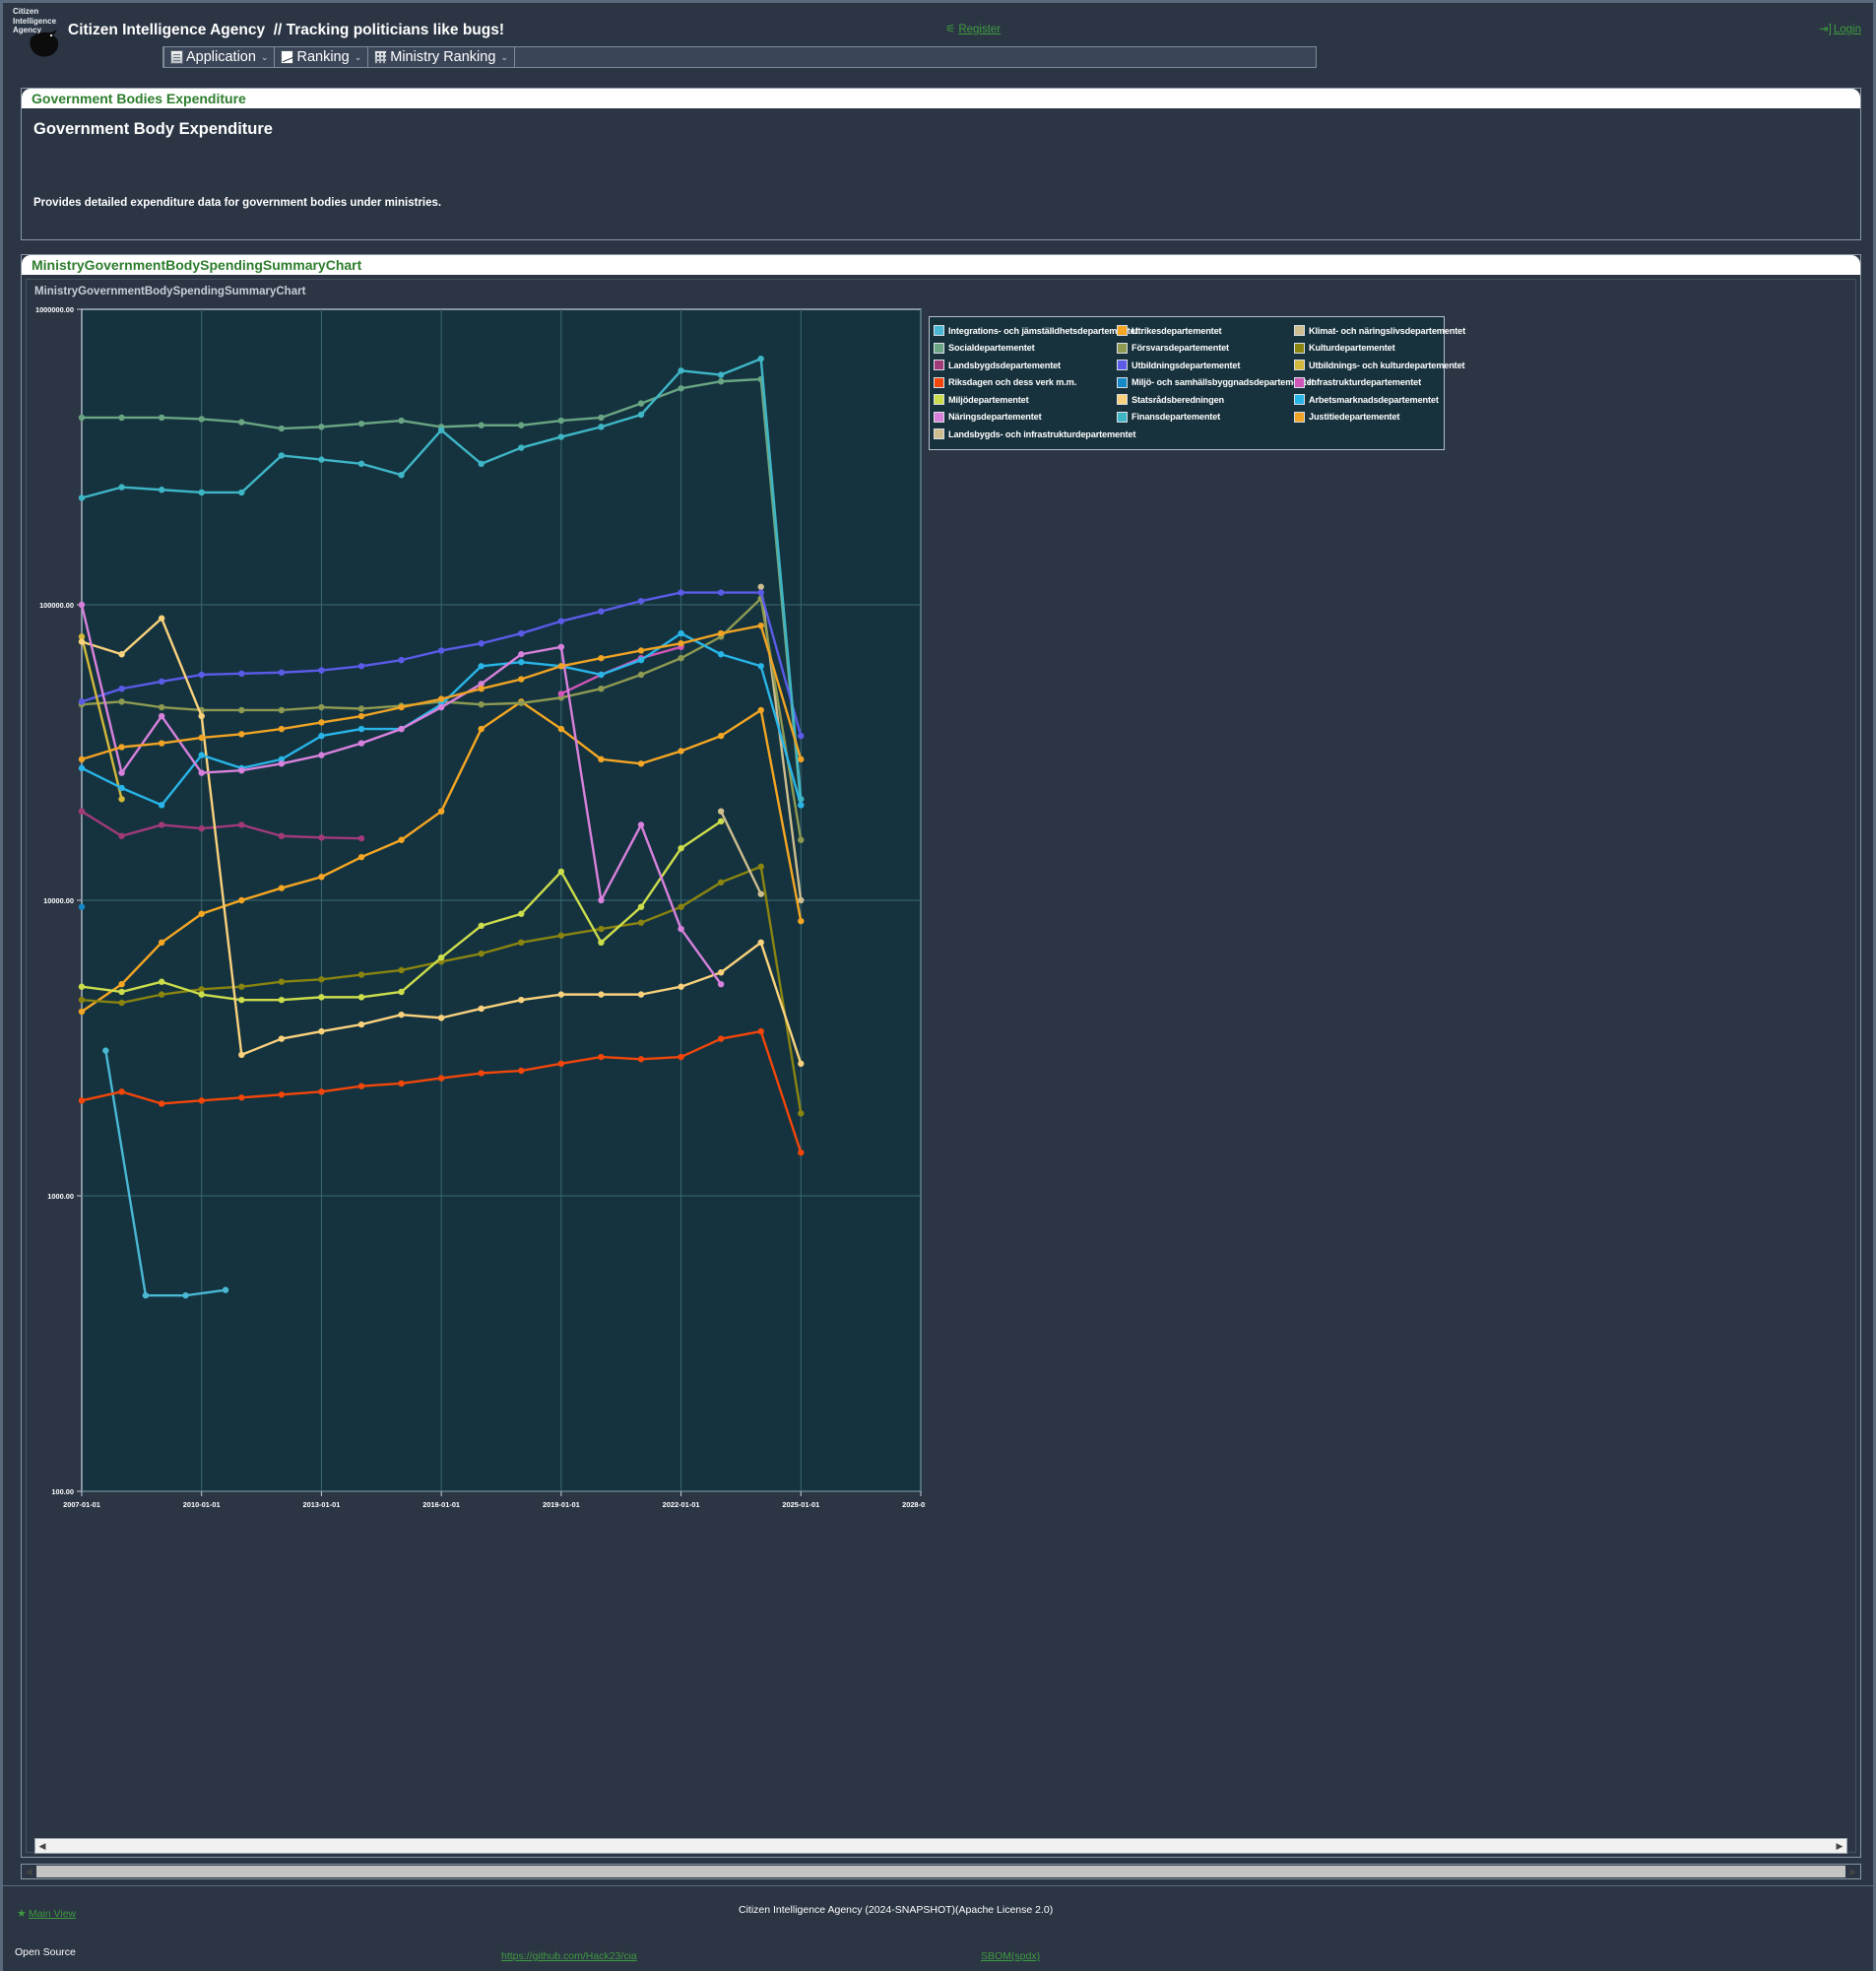 The width and height of the screenshot is (1876, 1971). I want to click on legend-entry: Försvarsdepartementet, so click(1206, 349).